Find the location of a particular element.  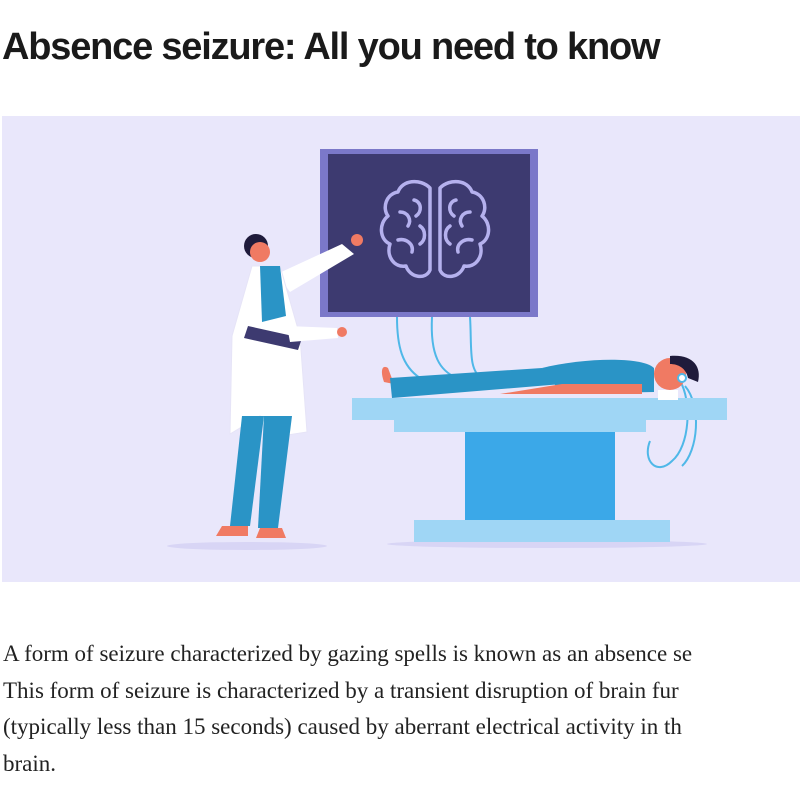

floor-shadow is located at coordinates (247, 546).